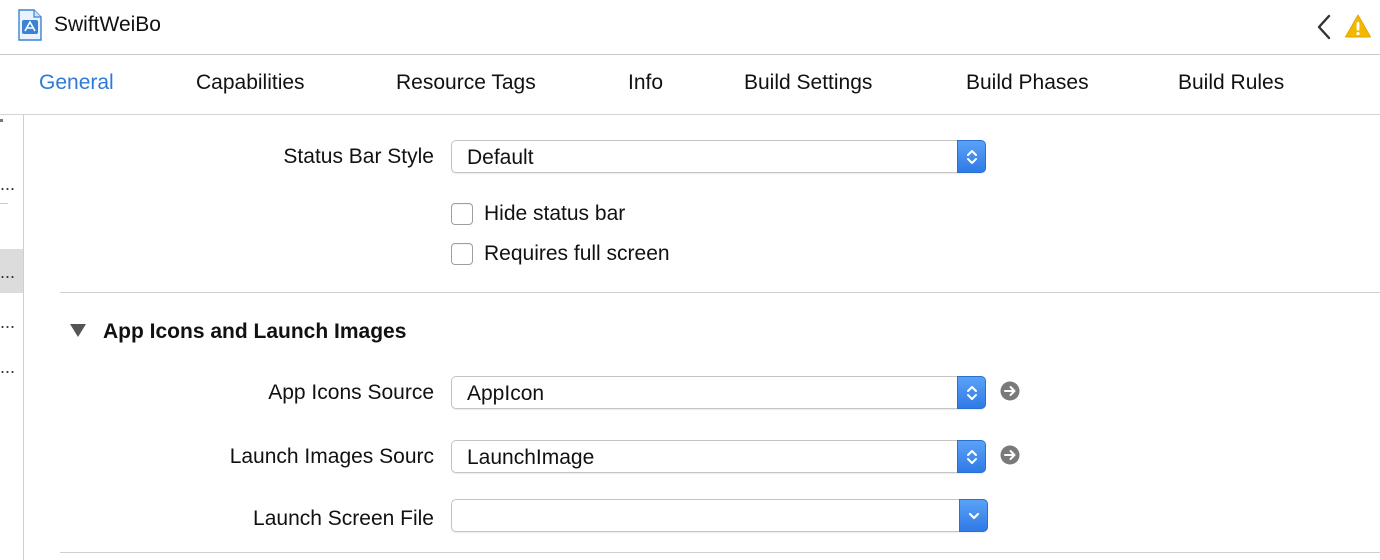 The height and width of the screenshot is (560, 1380). Describe the element at coordinates (718, 456) in the screenshot. I see `launch-images-source-popup: LaunchImage` at that location.